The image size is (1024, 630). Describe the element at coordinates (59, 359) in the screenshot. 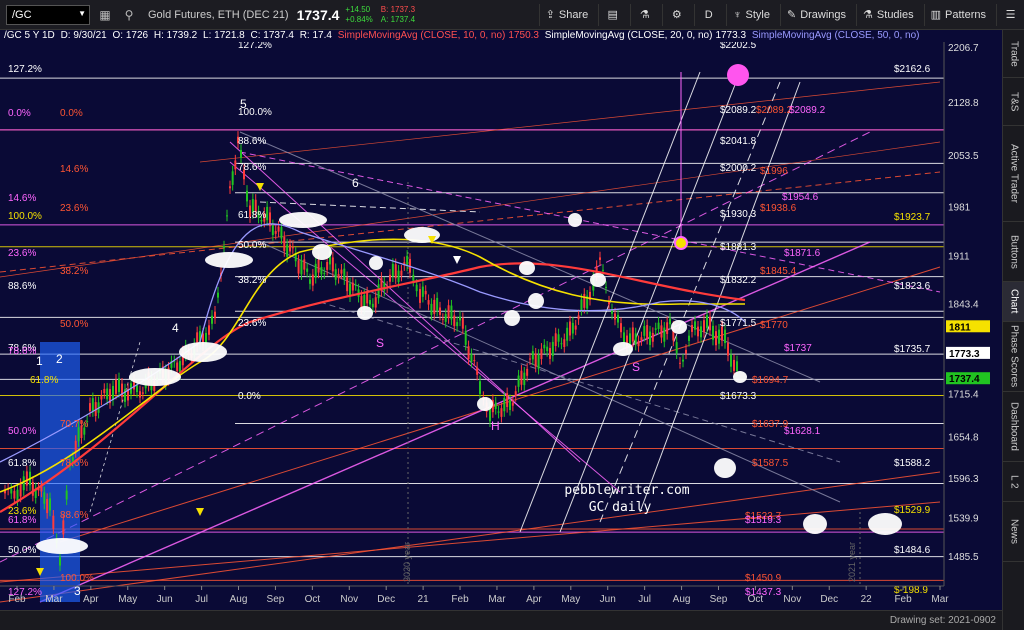

I see `wave-label: 2` at that location.